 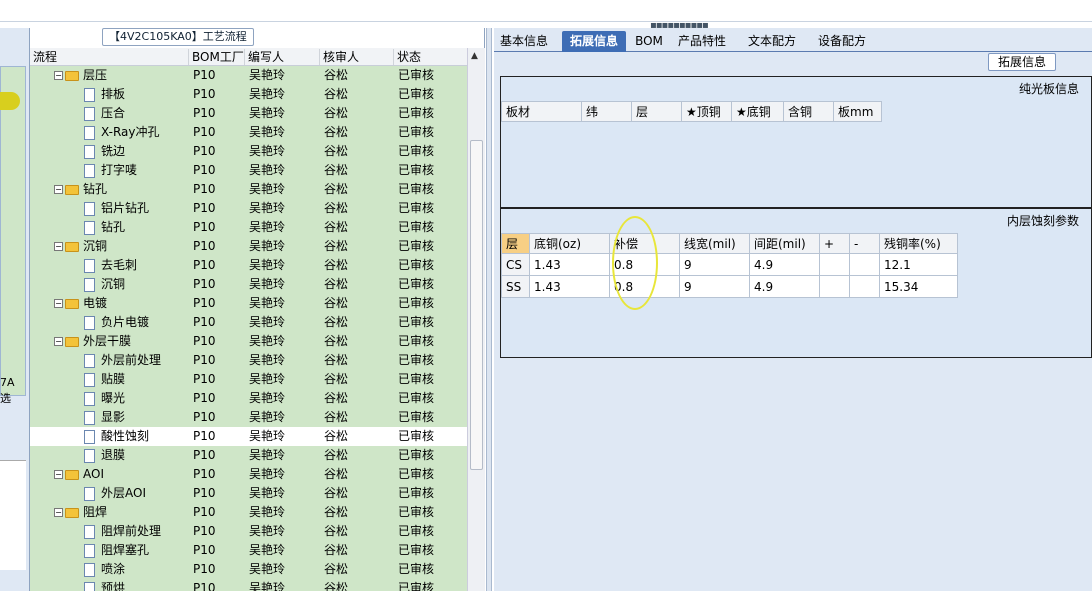 I want to click on tree-row: 压合 P10 吴艳玲 谷松 已审核, so click(x=248, y=113).